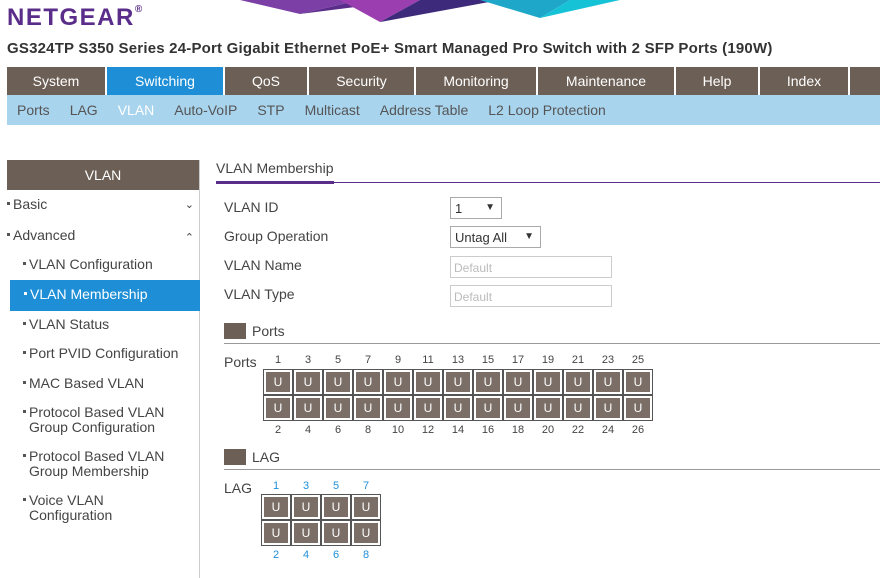 This screenshot has height=578, width=880. I want to click on port-23: U, so click(608, 382).